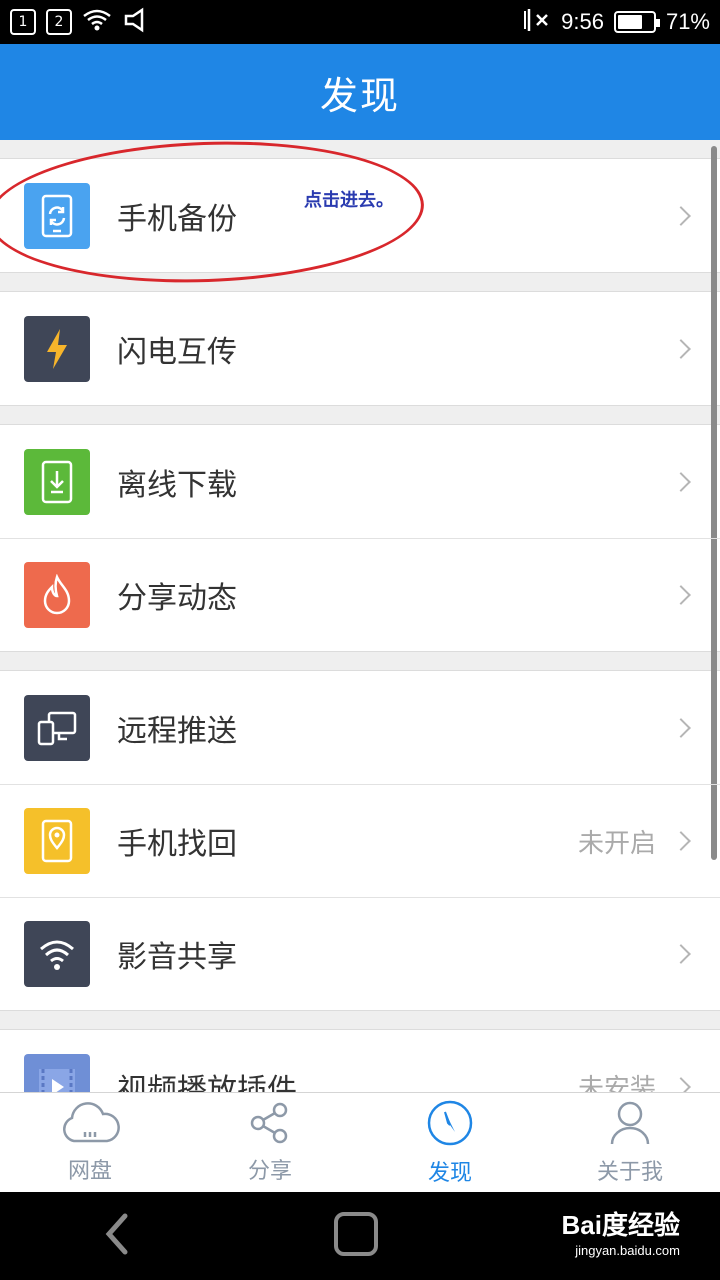 The image size is (720, 1280). I want to click on tab-about-me: 关于我, so click(630, 1142).